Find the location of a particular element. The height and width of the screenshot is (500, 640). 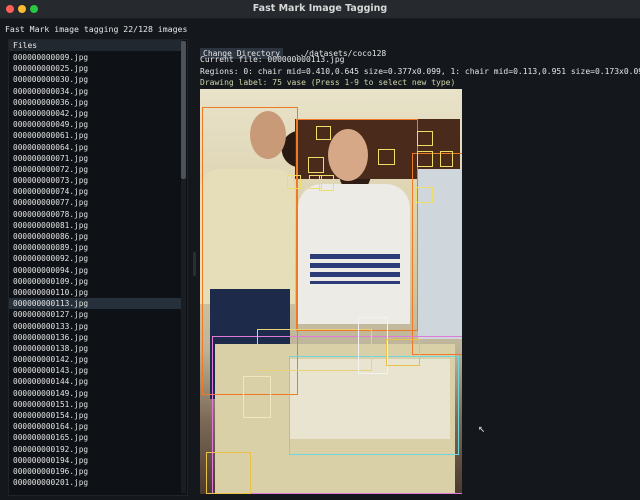

status-text: Fast Mark image tagging 22/128 images is located at coordinates (96, 29).